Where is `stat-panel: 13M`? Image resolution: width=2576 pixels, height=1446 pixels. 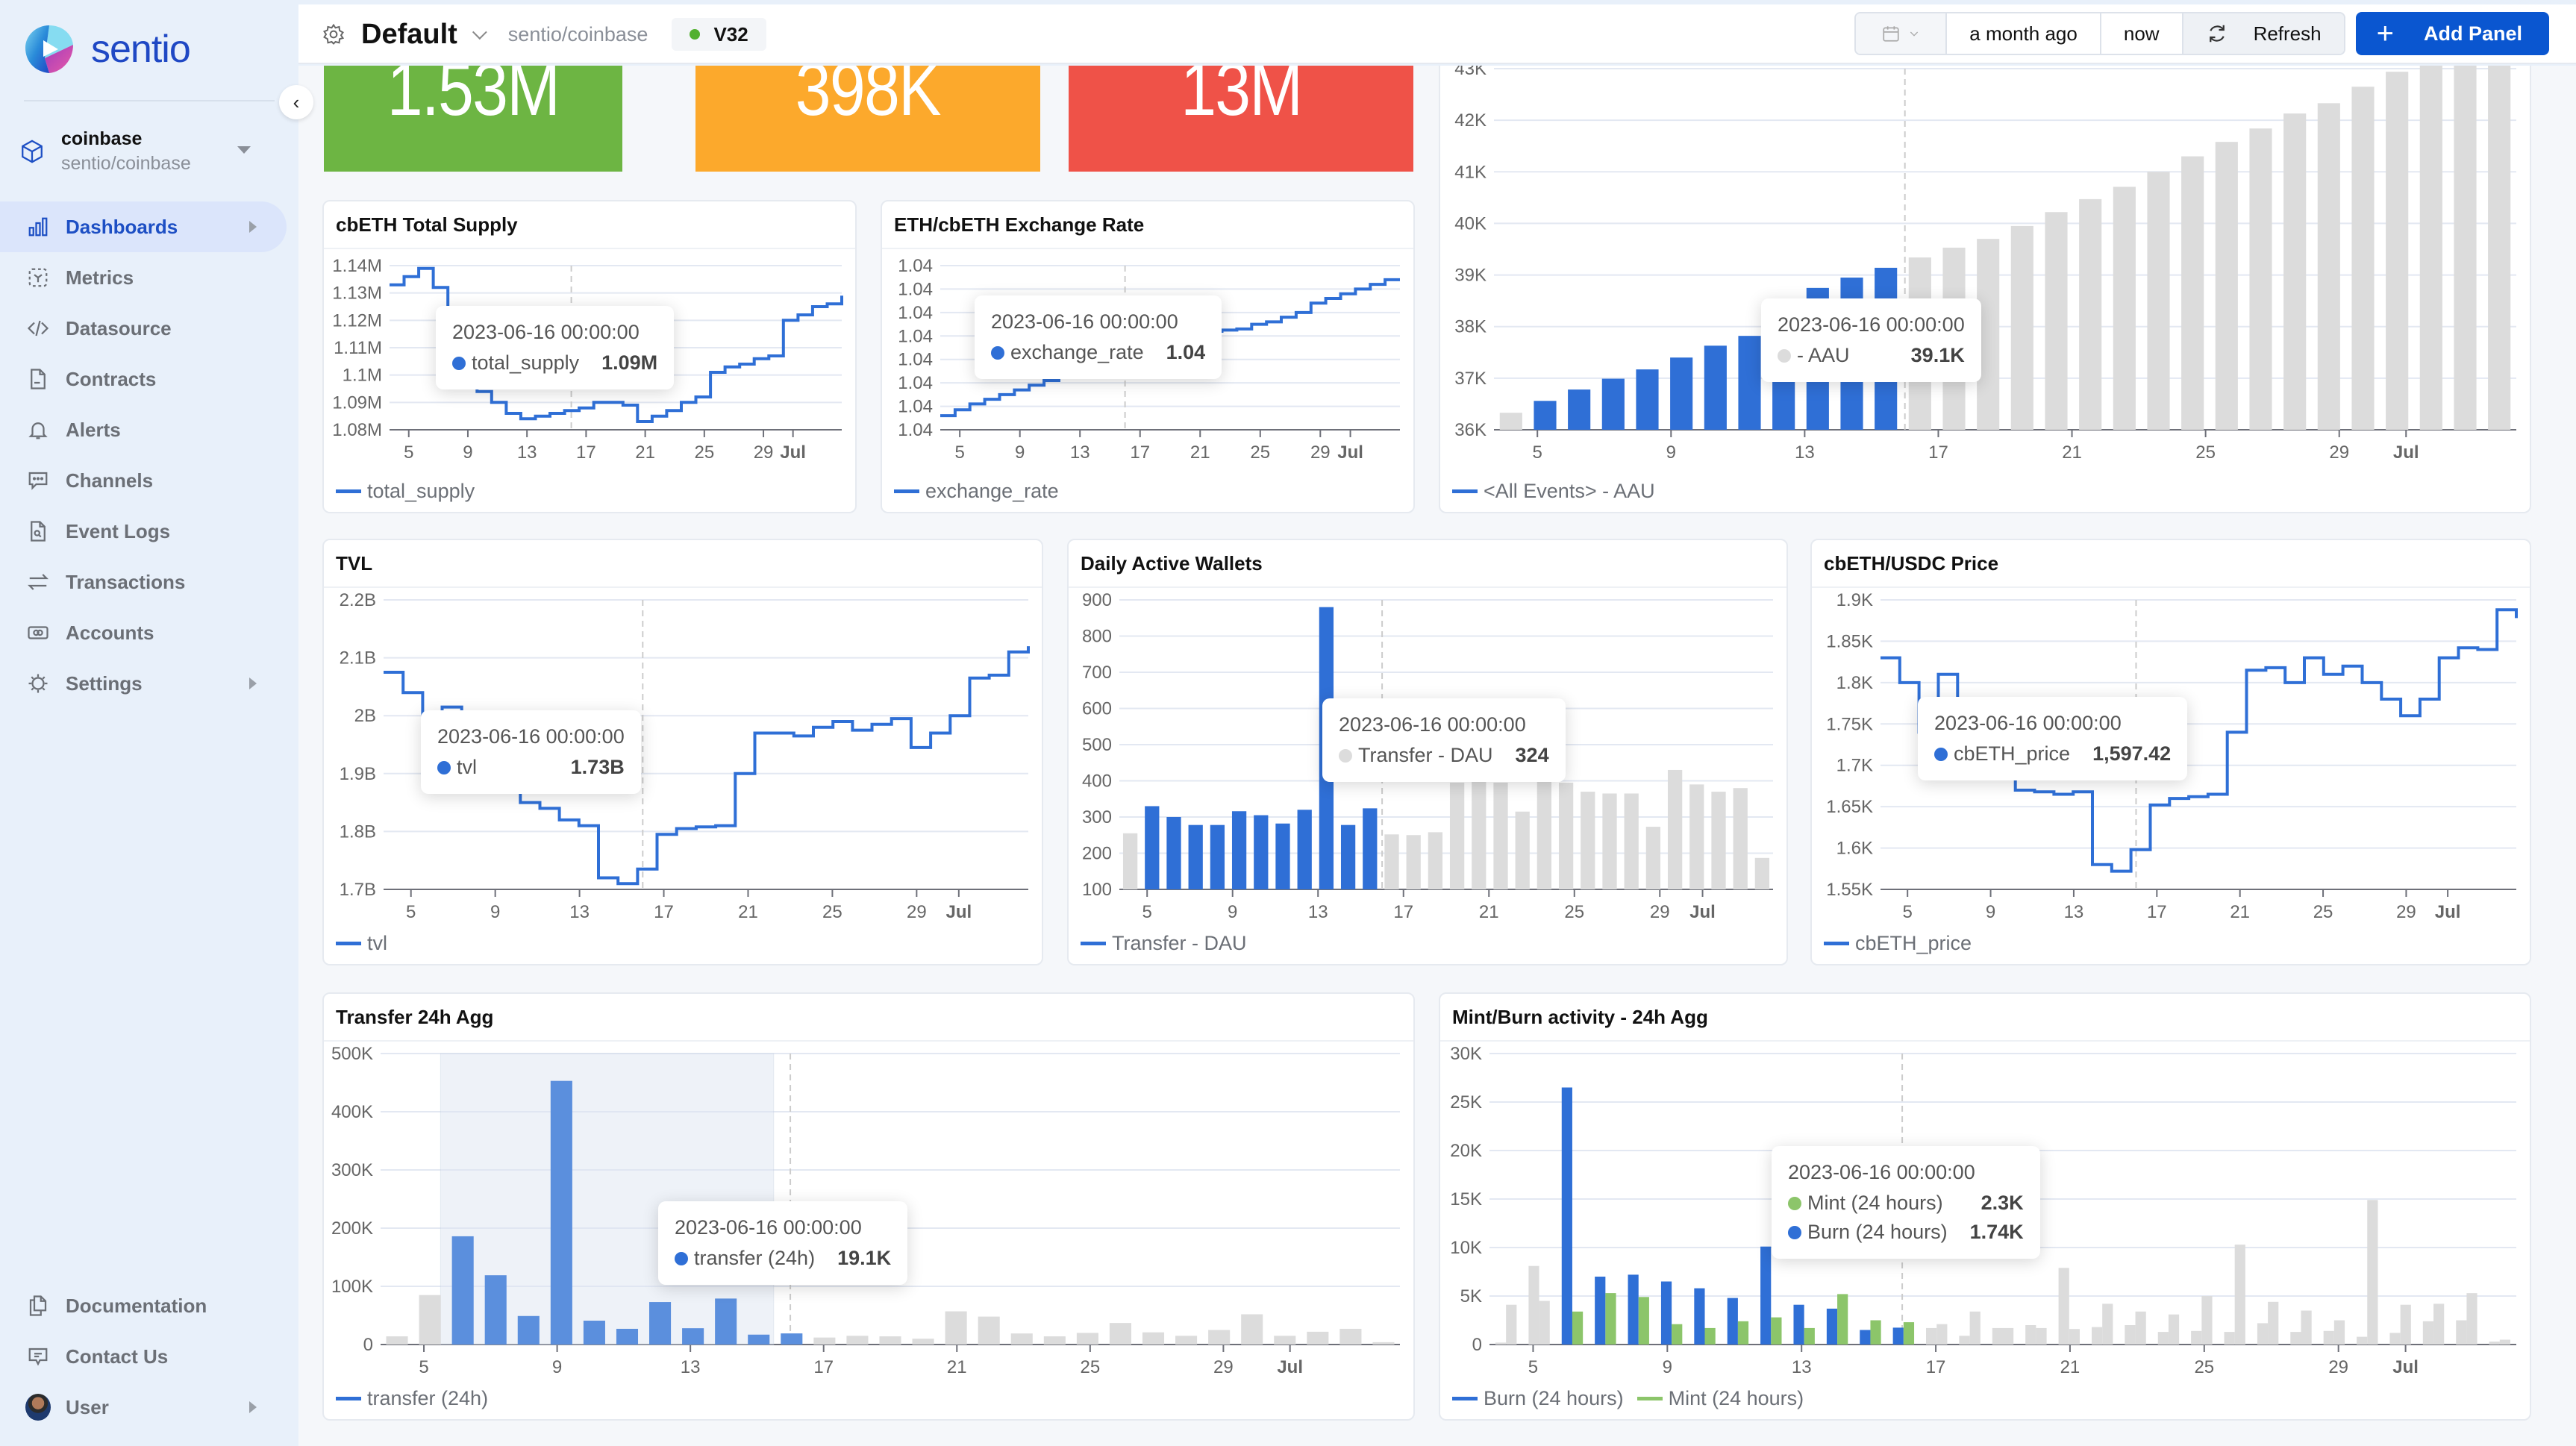 stat-panel: 13M is located at coordinates (1241, 119).